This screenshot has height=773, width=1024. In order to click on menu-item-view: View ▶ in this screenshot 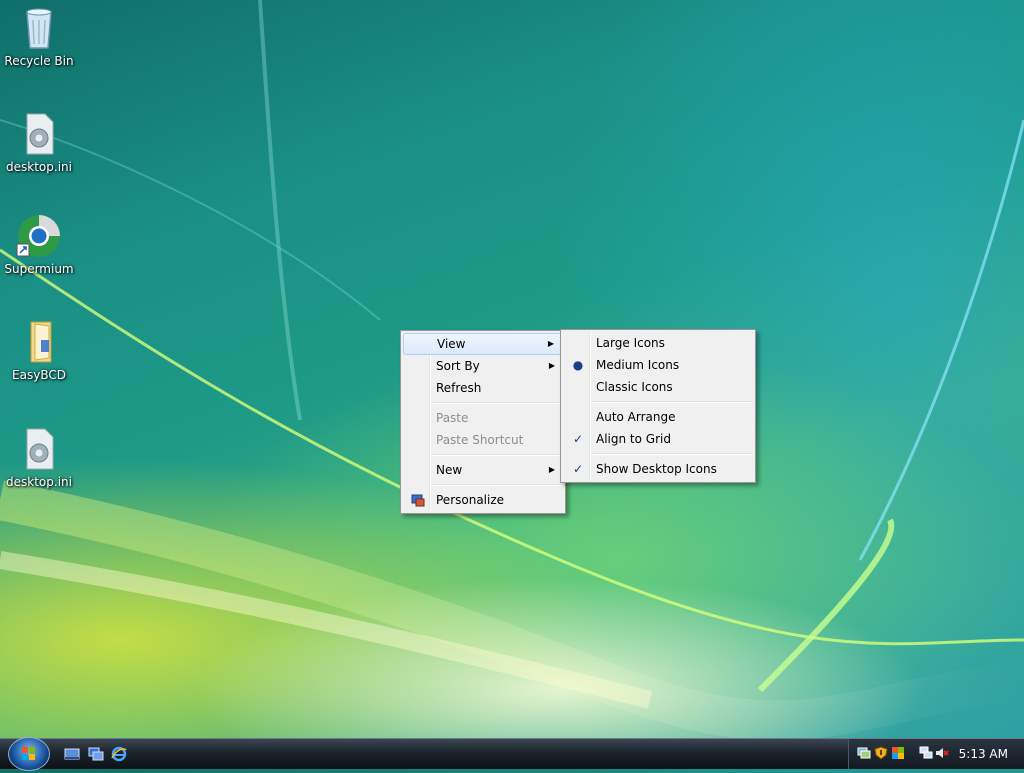, I will do `click(483, 344)`.